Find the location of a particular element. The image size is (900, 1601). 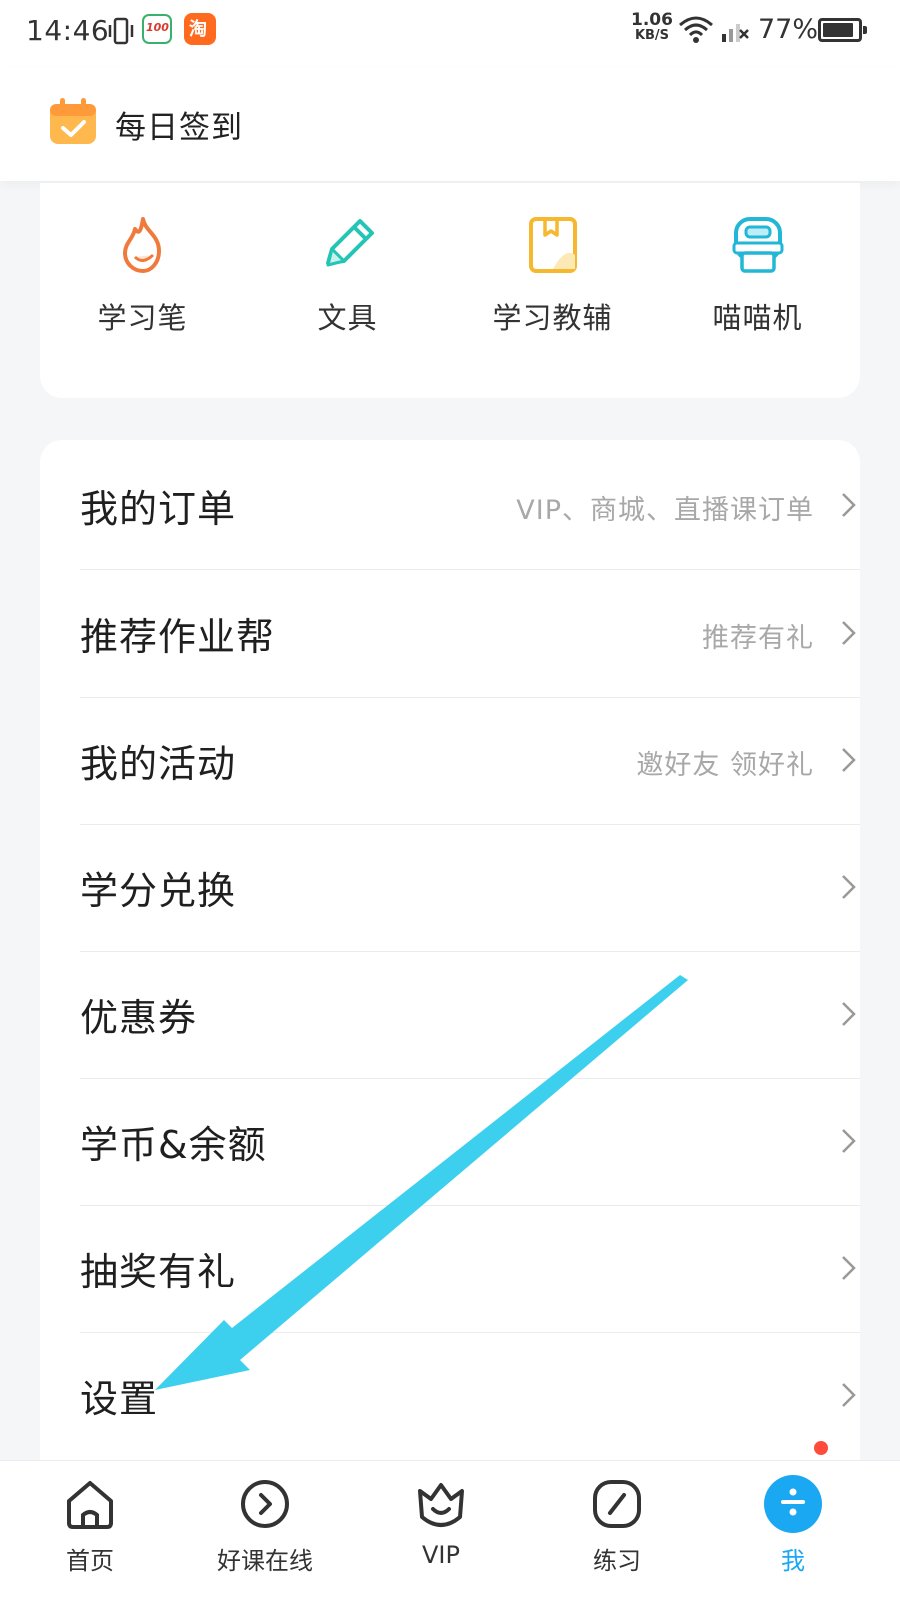

tab-label: 好课在线 is located at coordinates (265, 1561).